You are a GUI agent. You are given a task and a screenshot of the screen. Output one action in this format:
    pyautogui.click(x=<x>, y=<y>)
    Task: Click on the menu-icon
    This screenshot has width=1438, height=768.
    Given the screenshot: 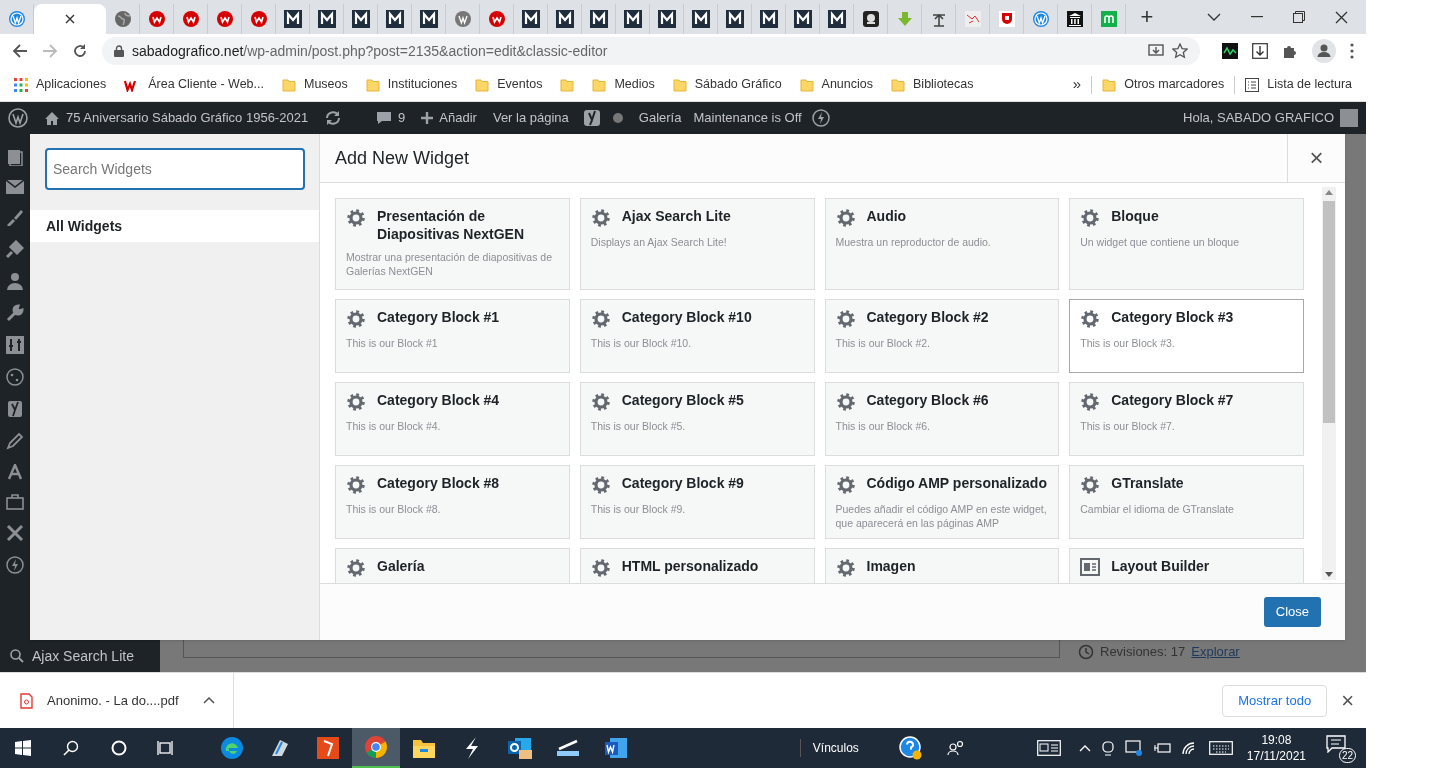 What is the action you would take?
    pyautogui.click(x=1352, y=51)
    